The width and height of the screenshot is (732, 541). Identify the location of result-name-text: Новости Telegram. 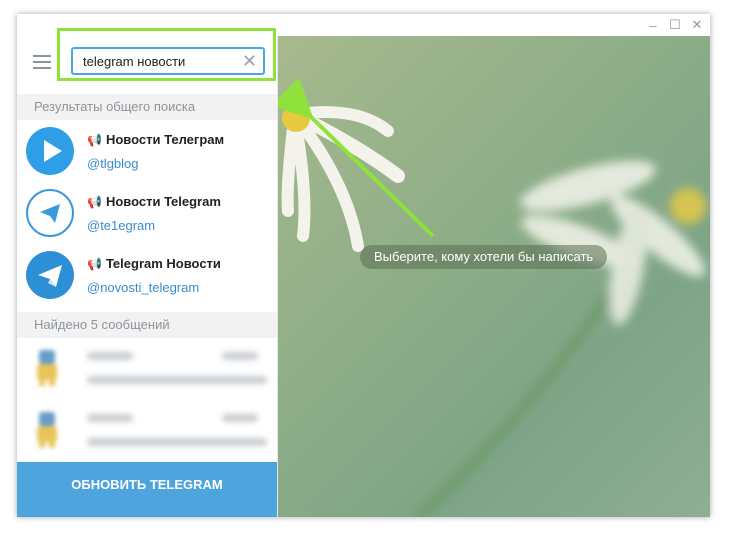
(163, 201).